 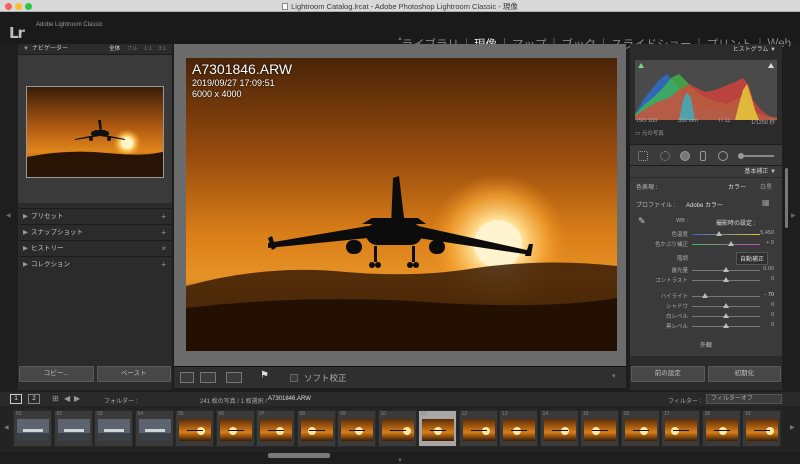 What do you see at coordinates (706, 50) in the screenshot?
I see `histogram-header: ヒストグラム ▼` at bounding box center [706, 50].